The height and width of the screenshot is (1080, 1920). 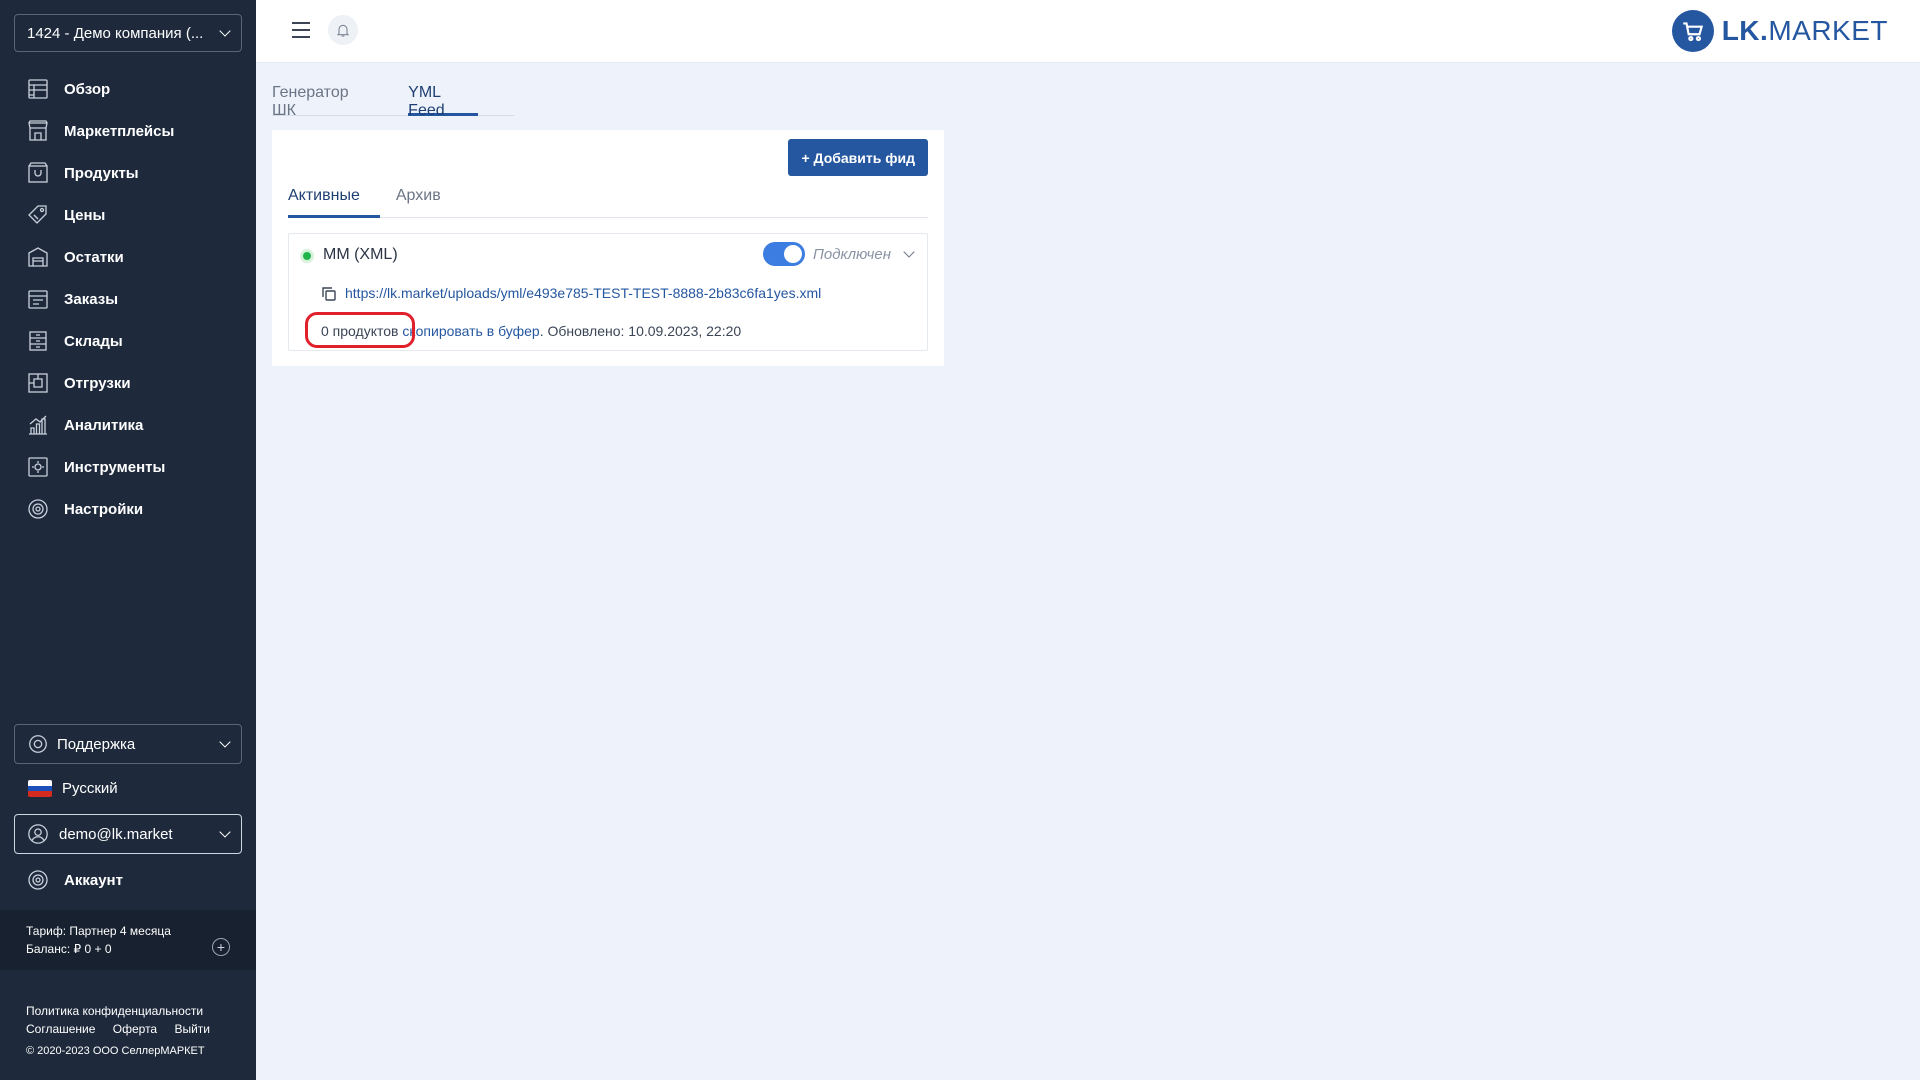 I want to click on agreement-link: Соглашение, so click(x=60, y=1029).